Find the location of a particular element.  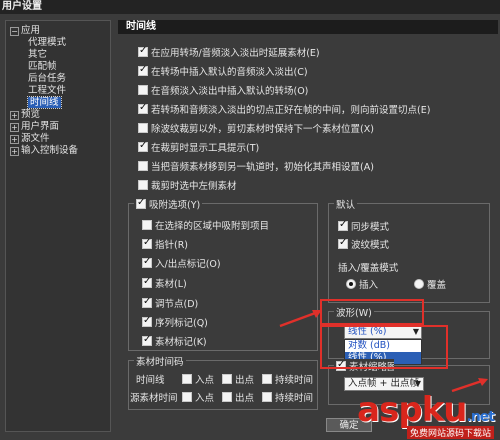

site-watermark-logo: aspku.net is located at coordinates (426, 410).